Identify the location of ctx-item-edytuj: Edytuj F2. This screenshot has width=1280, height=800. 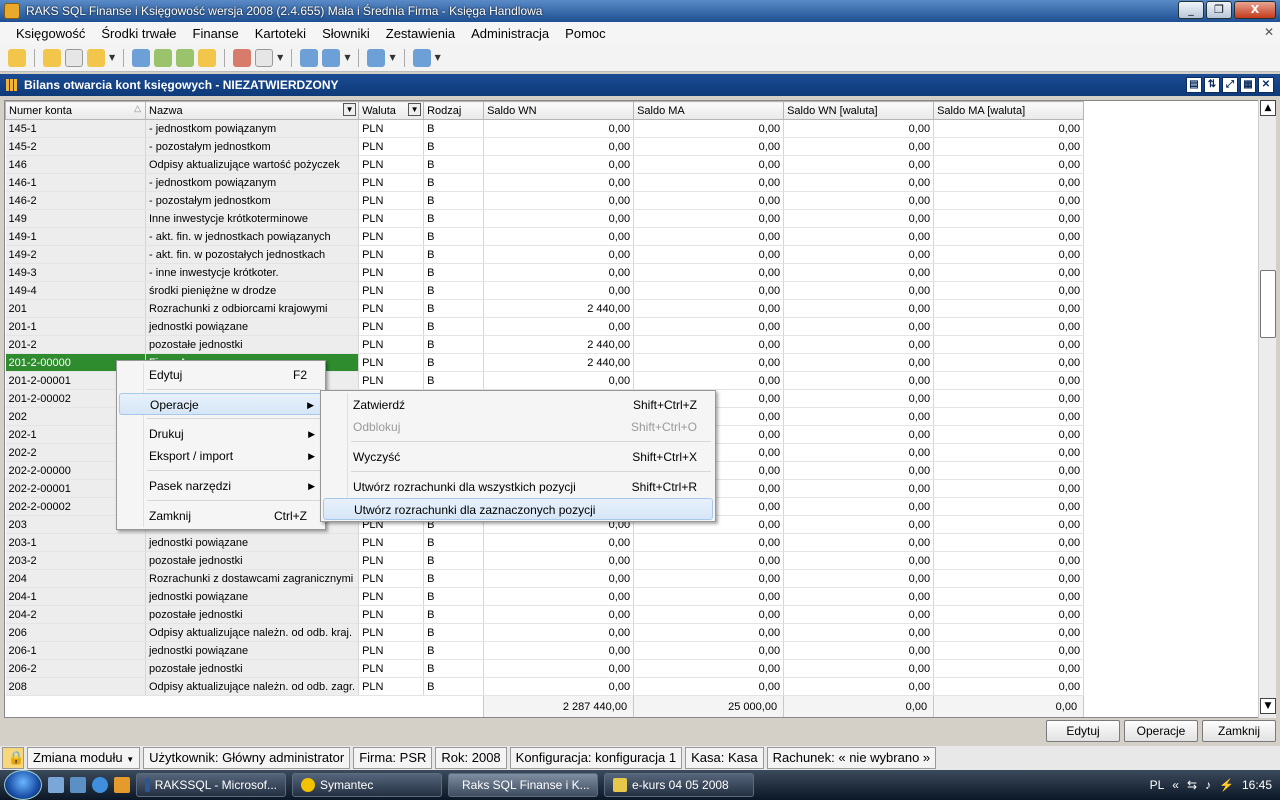
(221, 375).